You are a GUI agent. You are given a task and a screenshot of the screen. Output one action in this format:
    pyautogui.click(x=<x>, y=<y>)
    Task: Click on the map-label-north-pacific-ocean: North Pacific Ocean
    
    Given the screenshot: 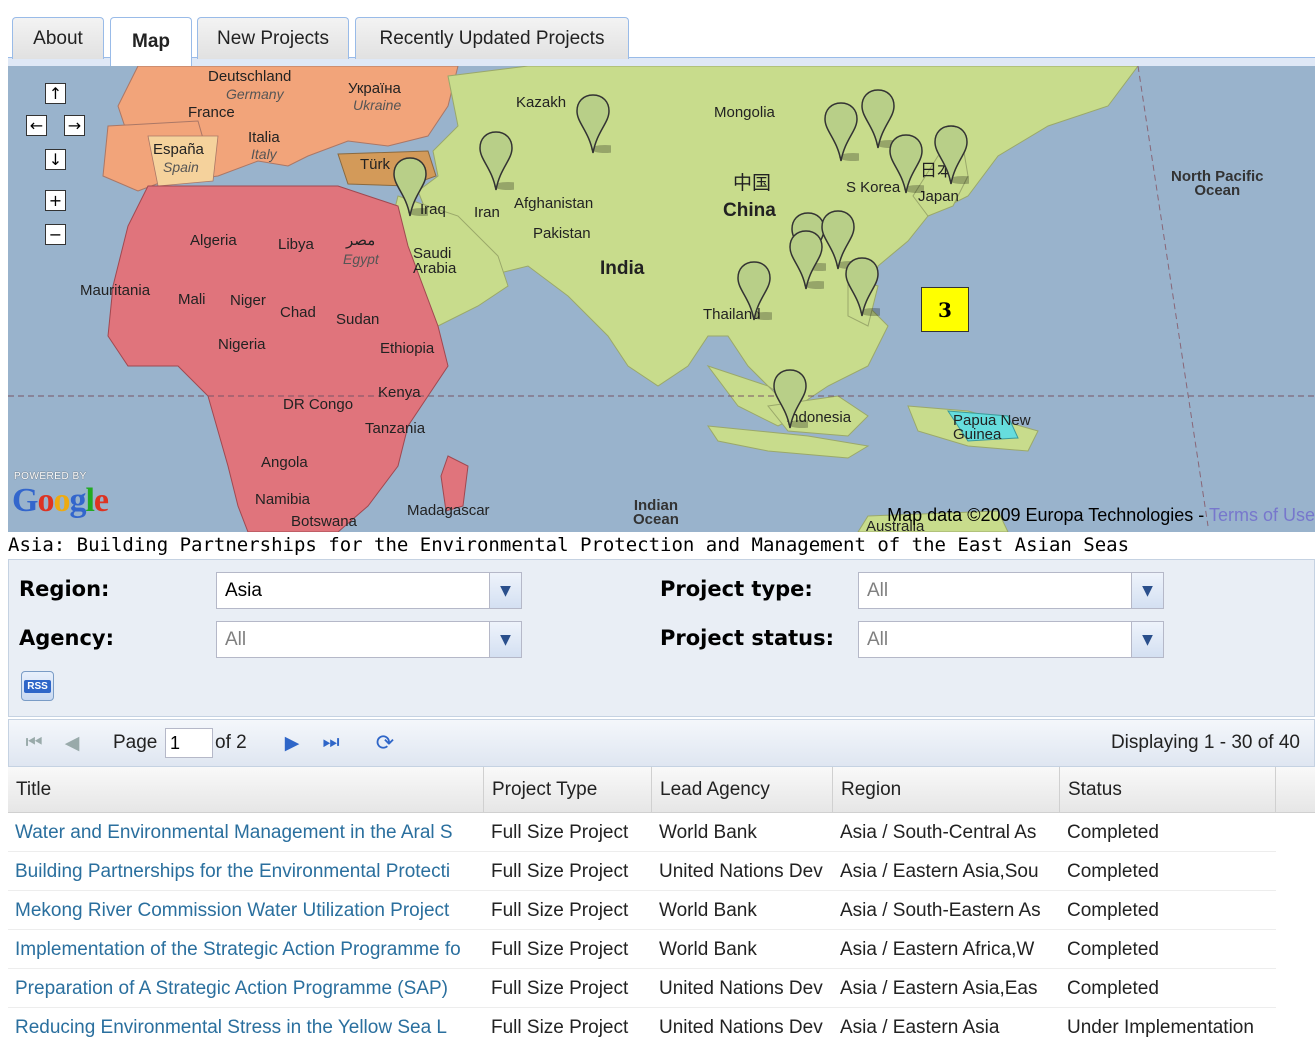 What is the action you would take?
    pyautogui.click(x=1217, y=183)
    